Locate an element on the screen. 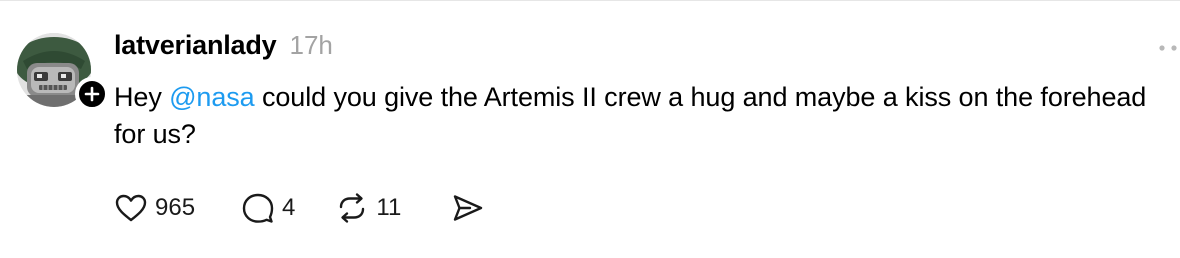 Image resolution: width=1180 pixels, height=258 pixels. post-header: latverianlady 17h is located at coordinates (223, 45).